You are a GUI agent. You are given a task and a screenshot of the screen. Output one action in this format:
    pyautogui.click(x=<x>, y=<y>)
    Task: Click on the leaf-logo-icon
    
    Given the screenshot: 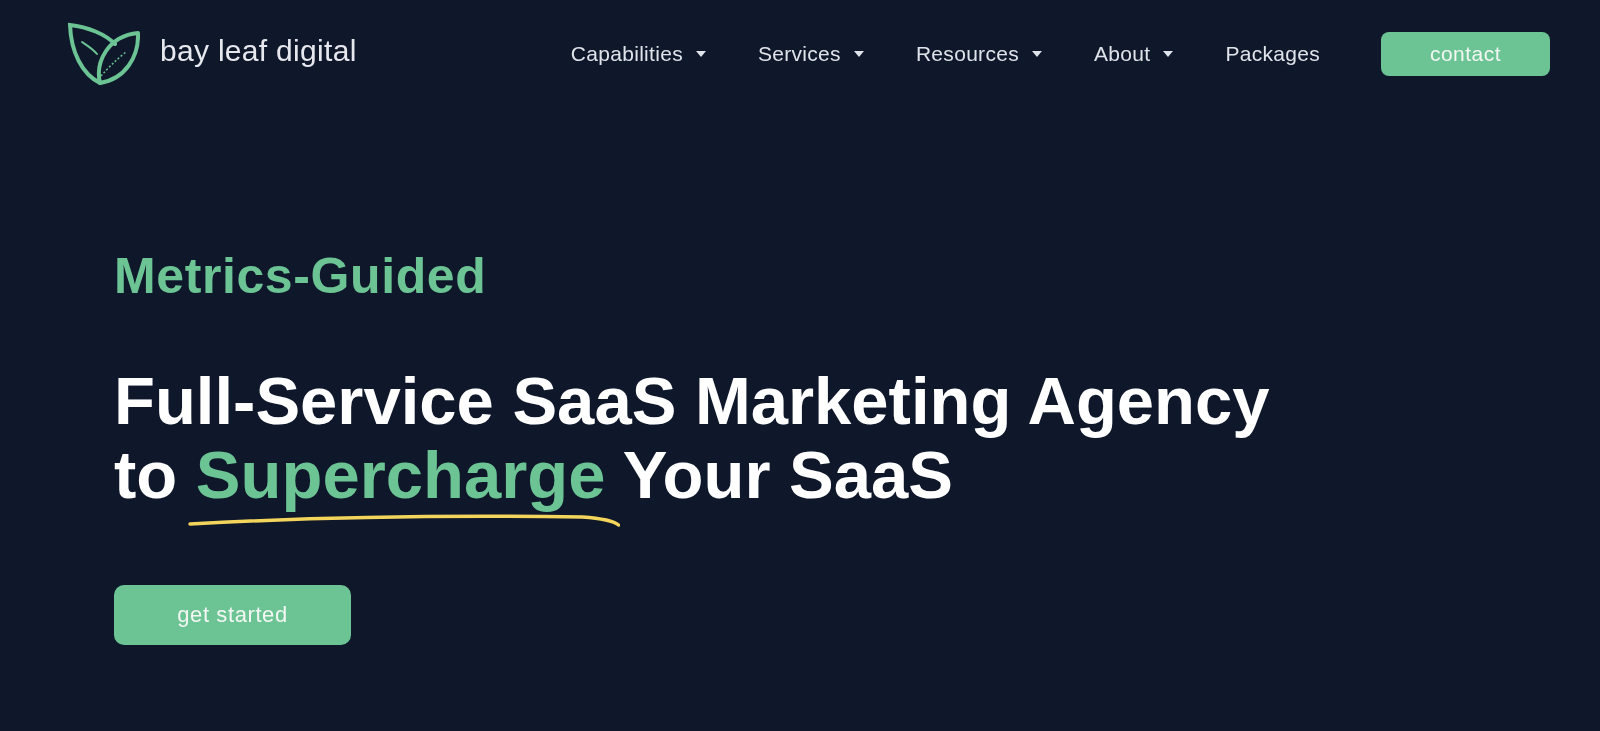 What is the action you would take?
    pyautogui.click(x=104, y=54)
    